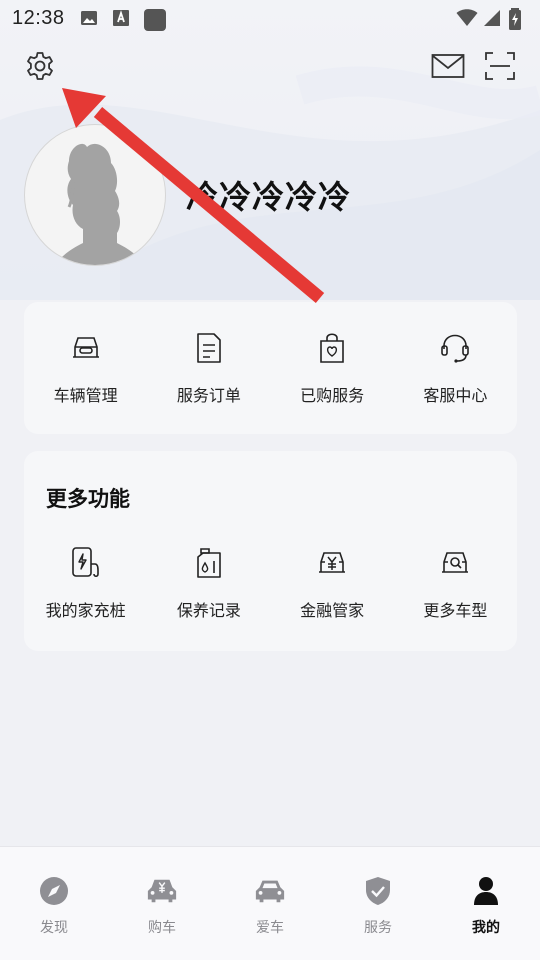  Describe the element at coordinates (270, 891) in the screenshot. I see `car-icon` at that location.